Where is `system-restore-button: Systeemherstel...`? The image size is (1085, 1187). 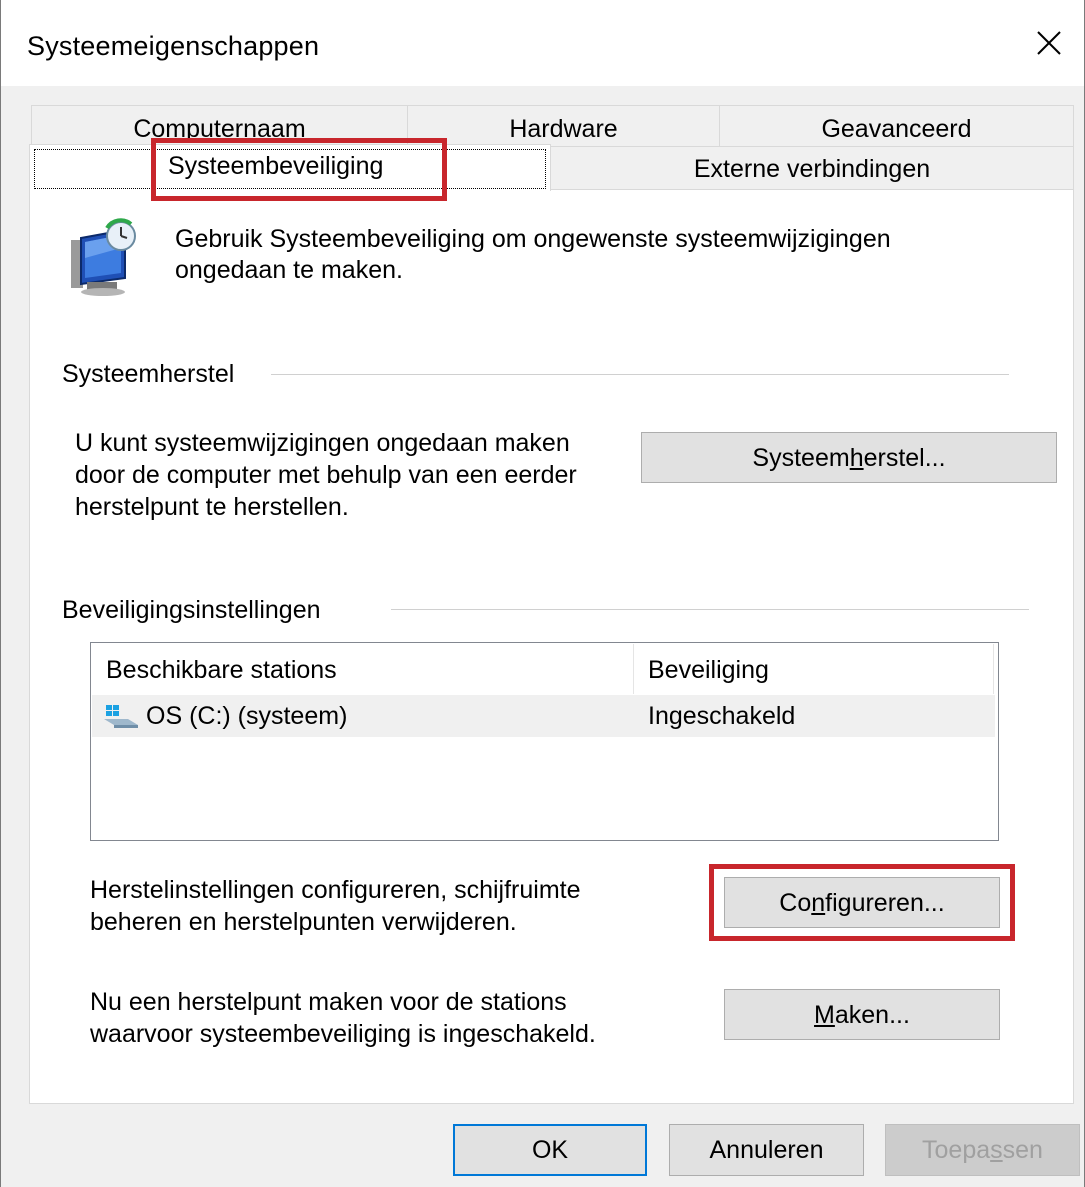 system-restore-button: Systeemherstel... is located at coordinates (849, 457).